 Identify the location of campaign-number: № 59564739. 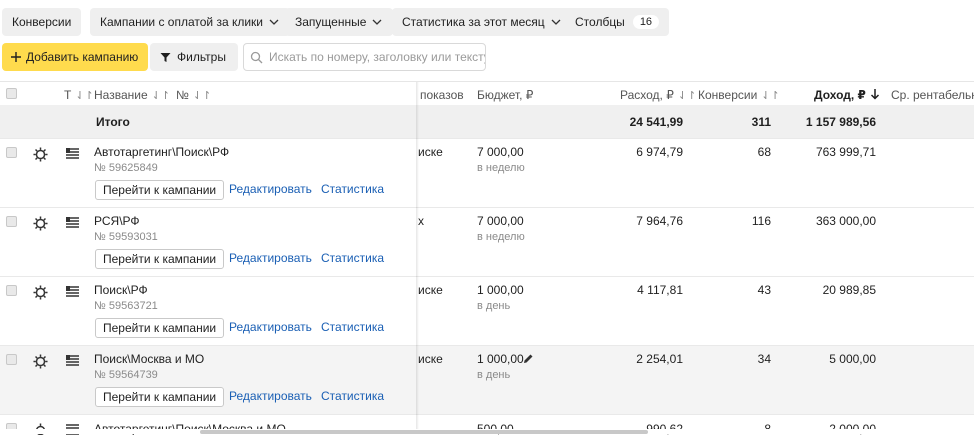
(126, 375).